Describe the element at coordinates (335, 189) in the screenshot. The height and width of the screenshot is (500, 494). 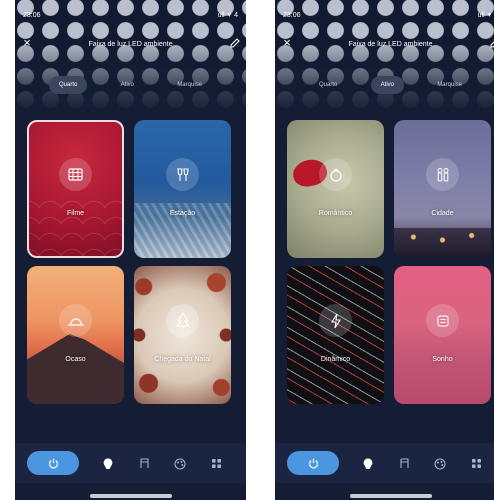
I see `scene-card-romantico: Romântico` at that location.